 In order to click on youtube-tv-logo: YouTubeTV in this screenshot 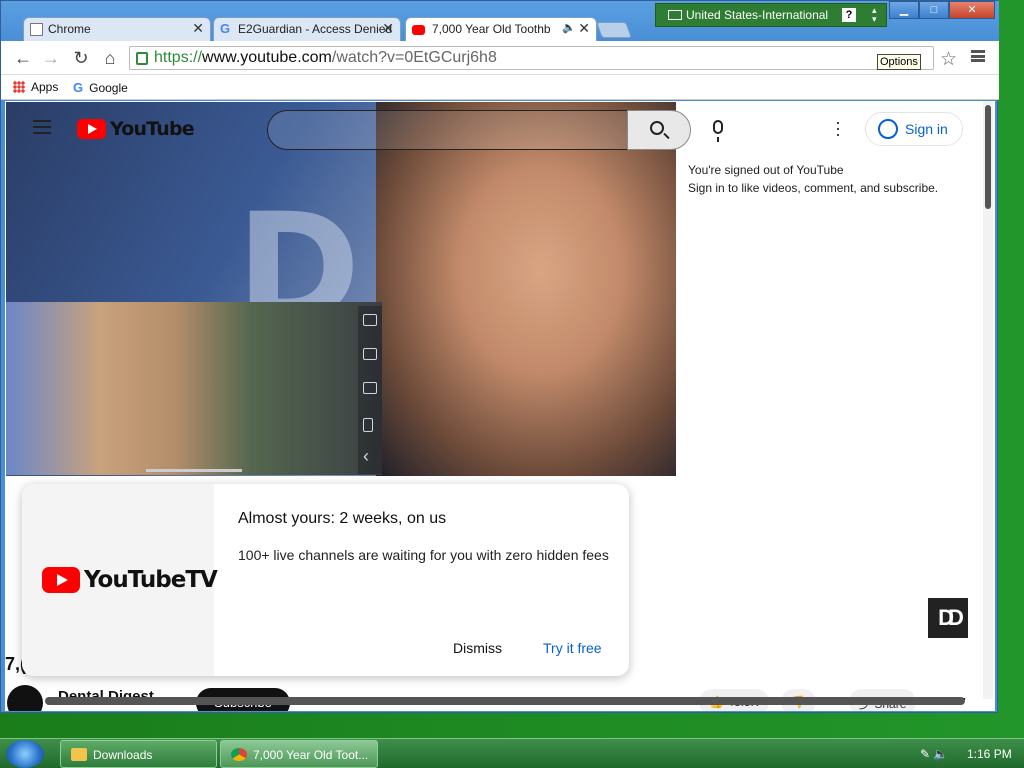, I will do `click(130, 580)`.